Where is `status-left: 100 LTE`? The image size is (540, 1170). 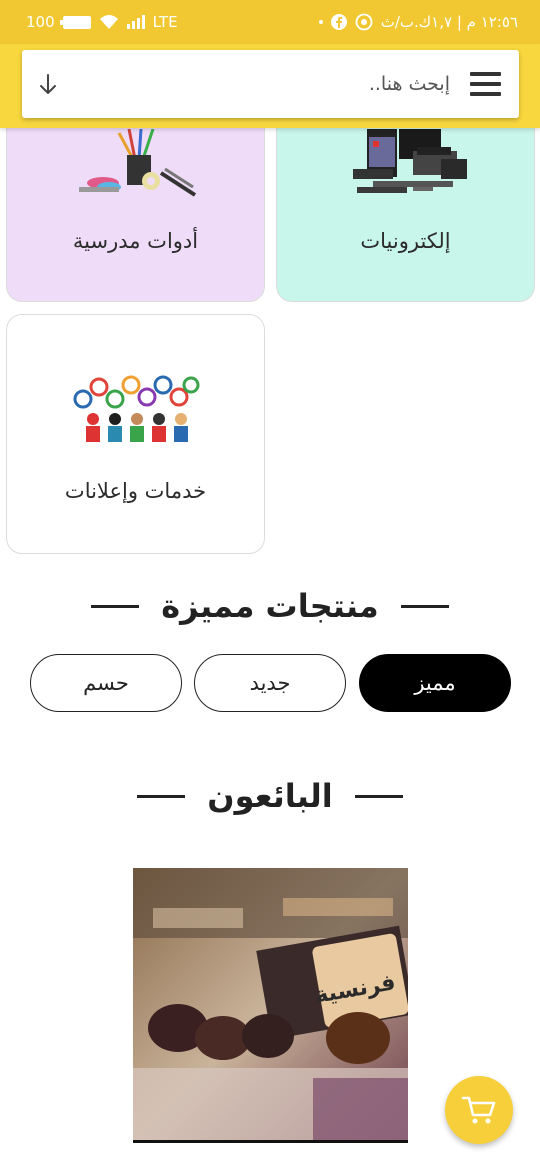 status-left: 100 LTE is located at coordinates (102, 22).